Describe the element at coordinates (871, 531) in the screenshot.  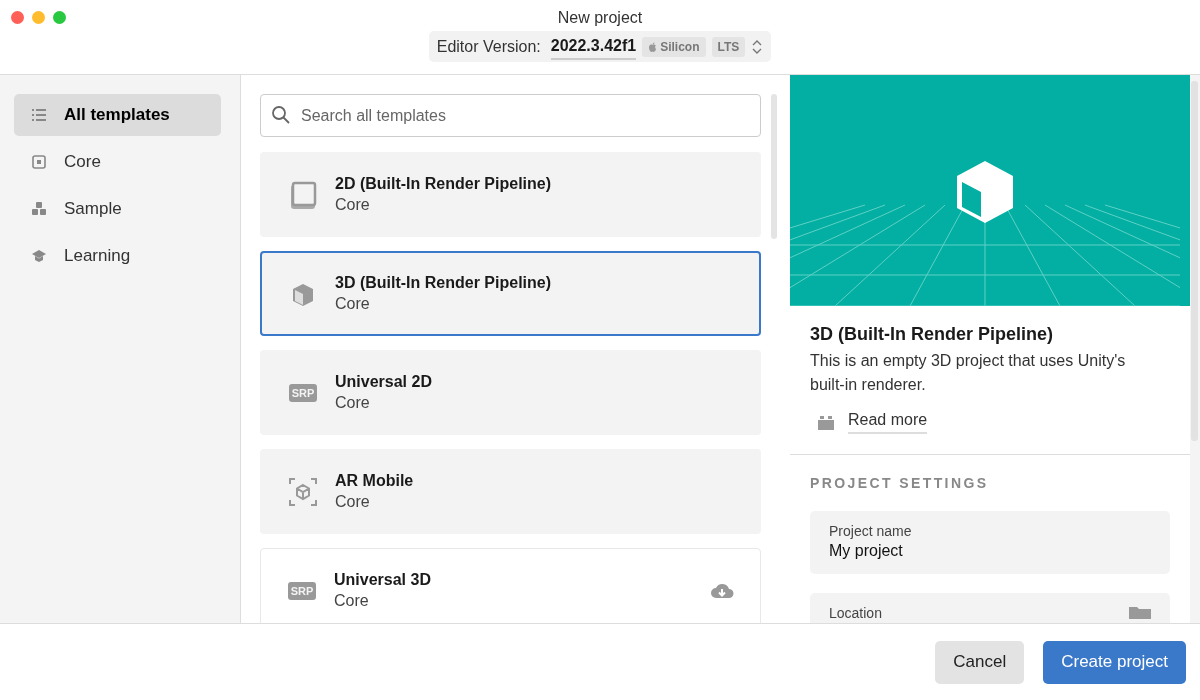
I see `field-label: Project name` at that location.